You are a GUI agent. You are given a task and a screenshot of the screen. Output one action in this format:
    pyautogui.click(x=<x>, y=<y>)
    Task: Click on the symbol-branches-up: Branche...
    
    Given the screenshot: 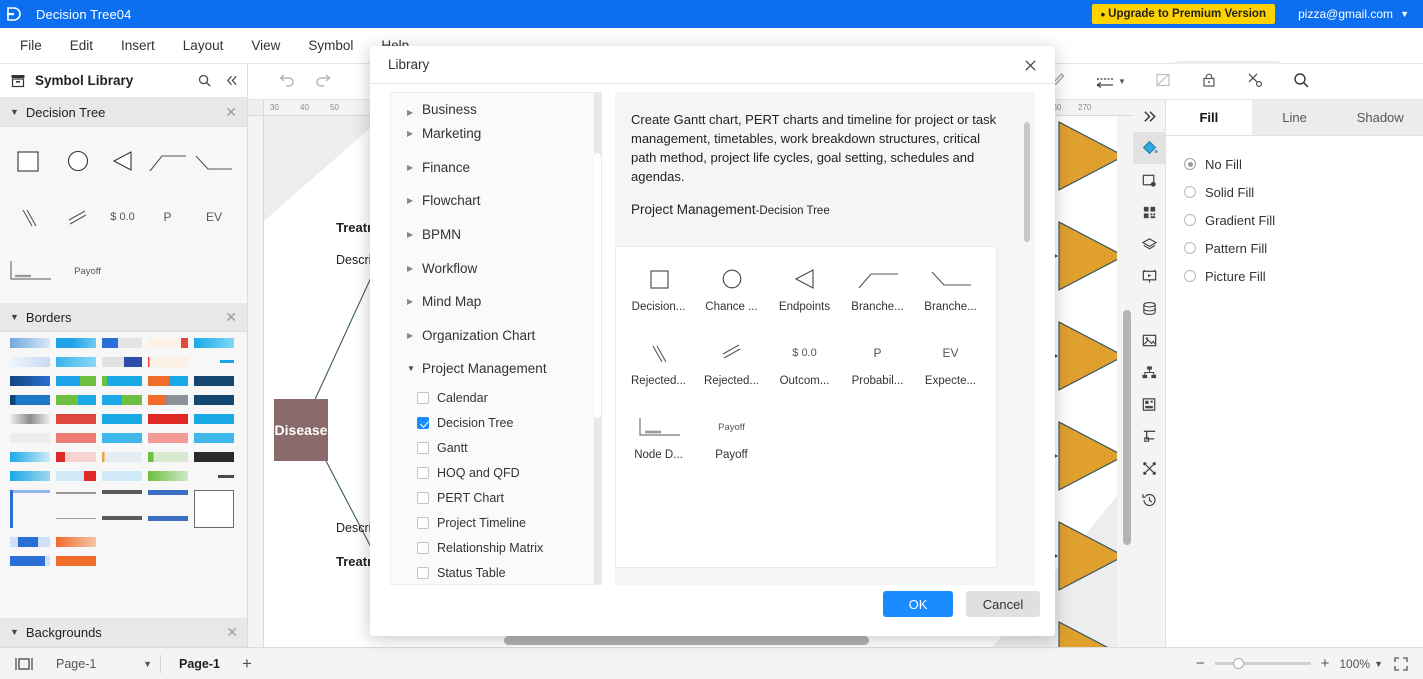 What is the action you would take?
    pyautogui.click(x=877, y=294)
    